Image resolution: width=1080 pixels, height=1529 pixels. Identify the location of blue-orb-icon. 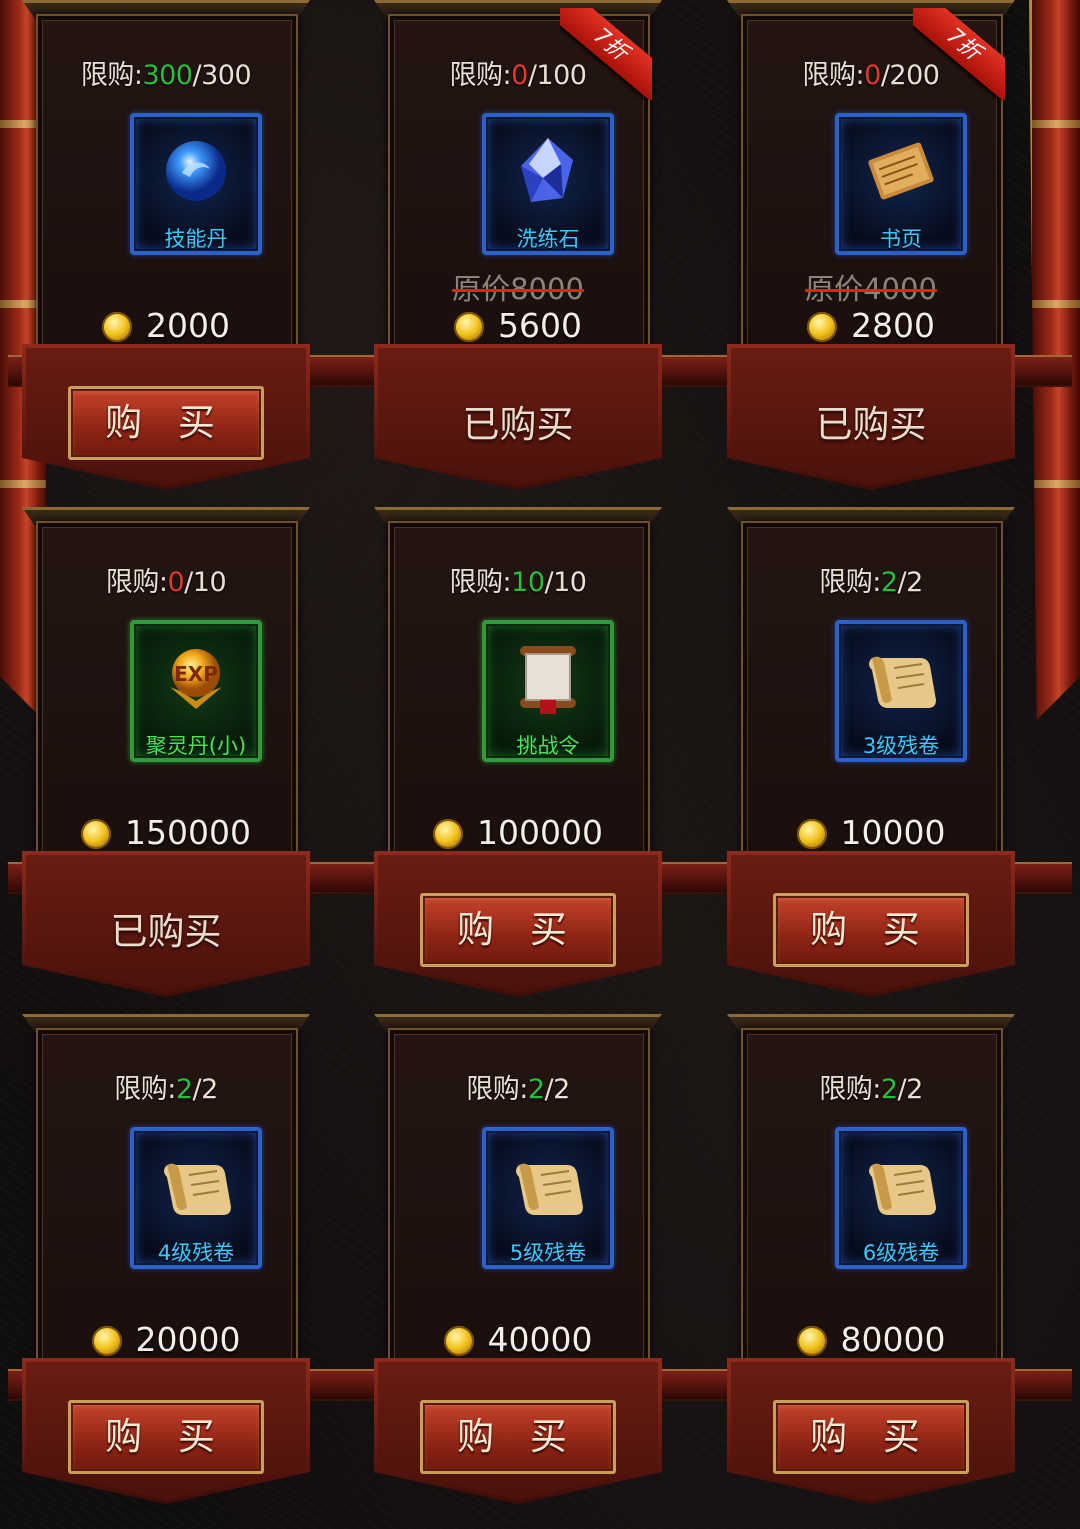
(196, 173).